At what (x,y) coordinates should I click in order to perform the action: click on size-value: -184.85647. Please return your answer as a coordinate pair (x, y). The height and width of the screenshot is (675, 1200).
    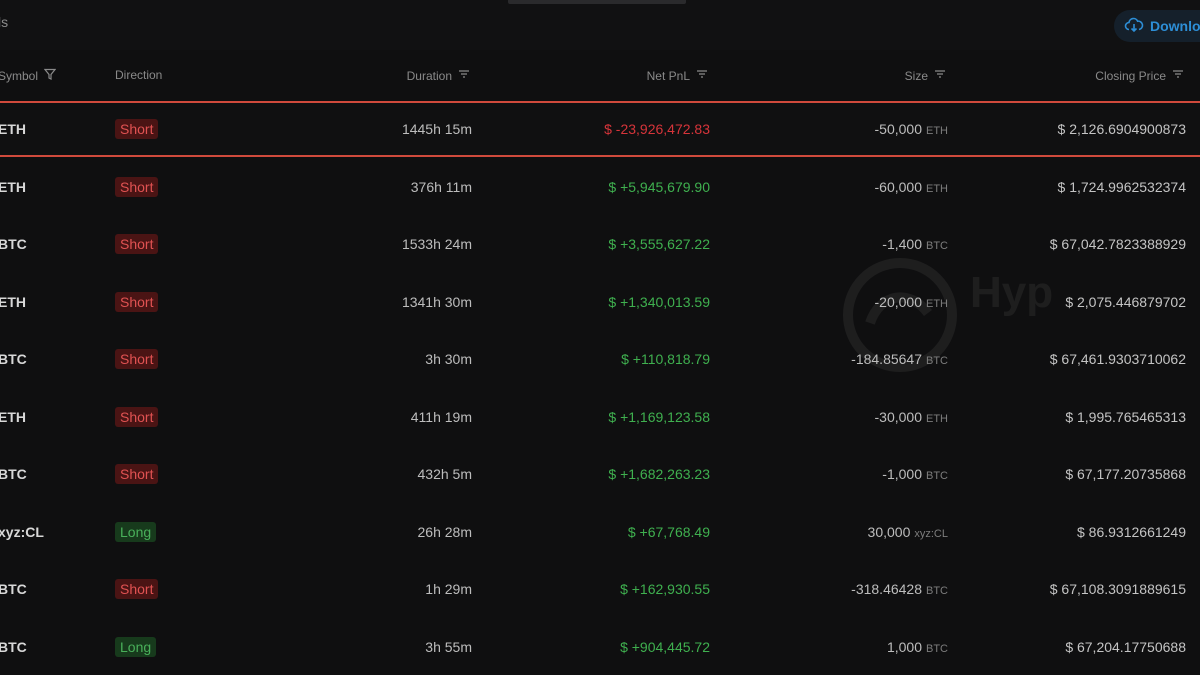
    Looking at the image, I should click on (886, 359).